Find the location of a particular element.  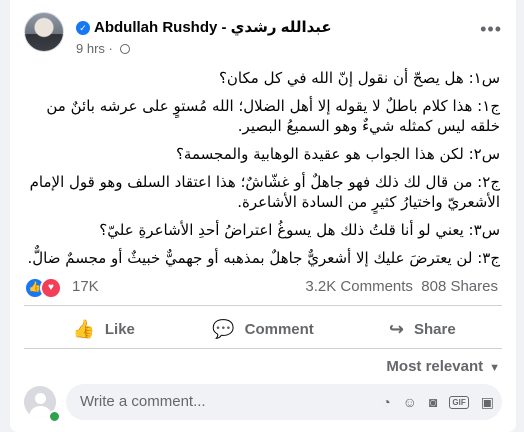

post-meta: 9 hrs · is located at coordinates (103, 48).